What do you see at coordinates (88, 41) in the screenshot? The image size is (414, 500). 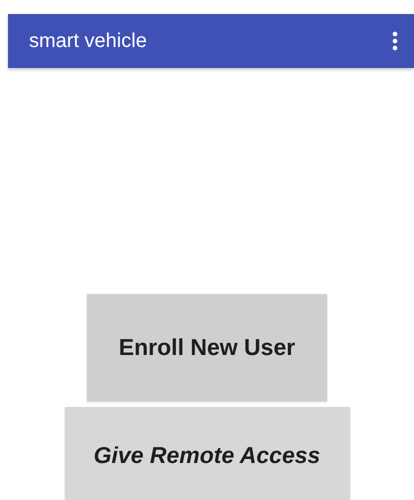 I see `app-title: smart vehicle` at bounding box center [88, 41].